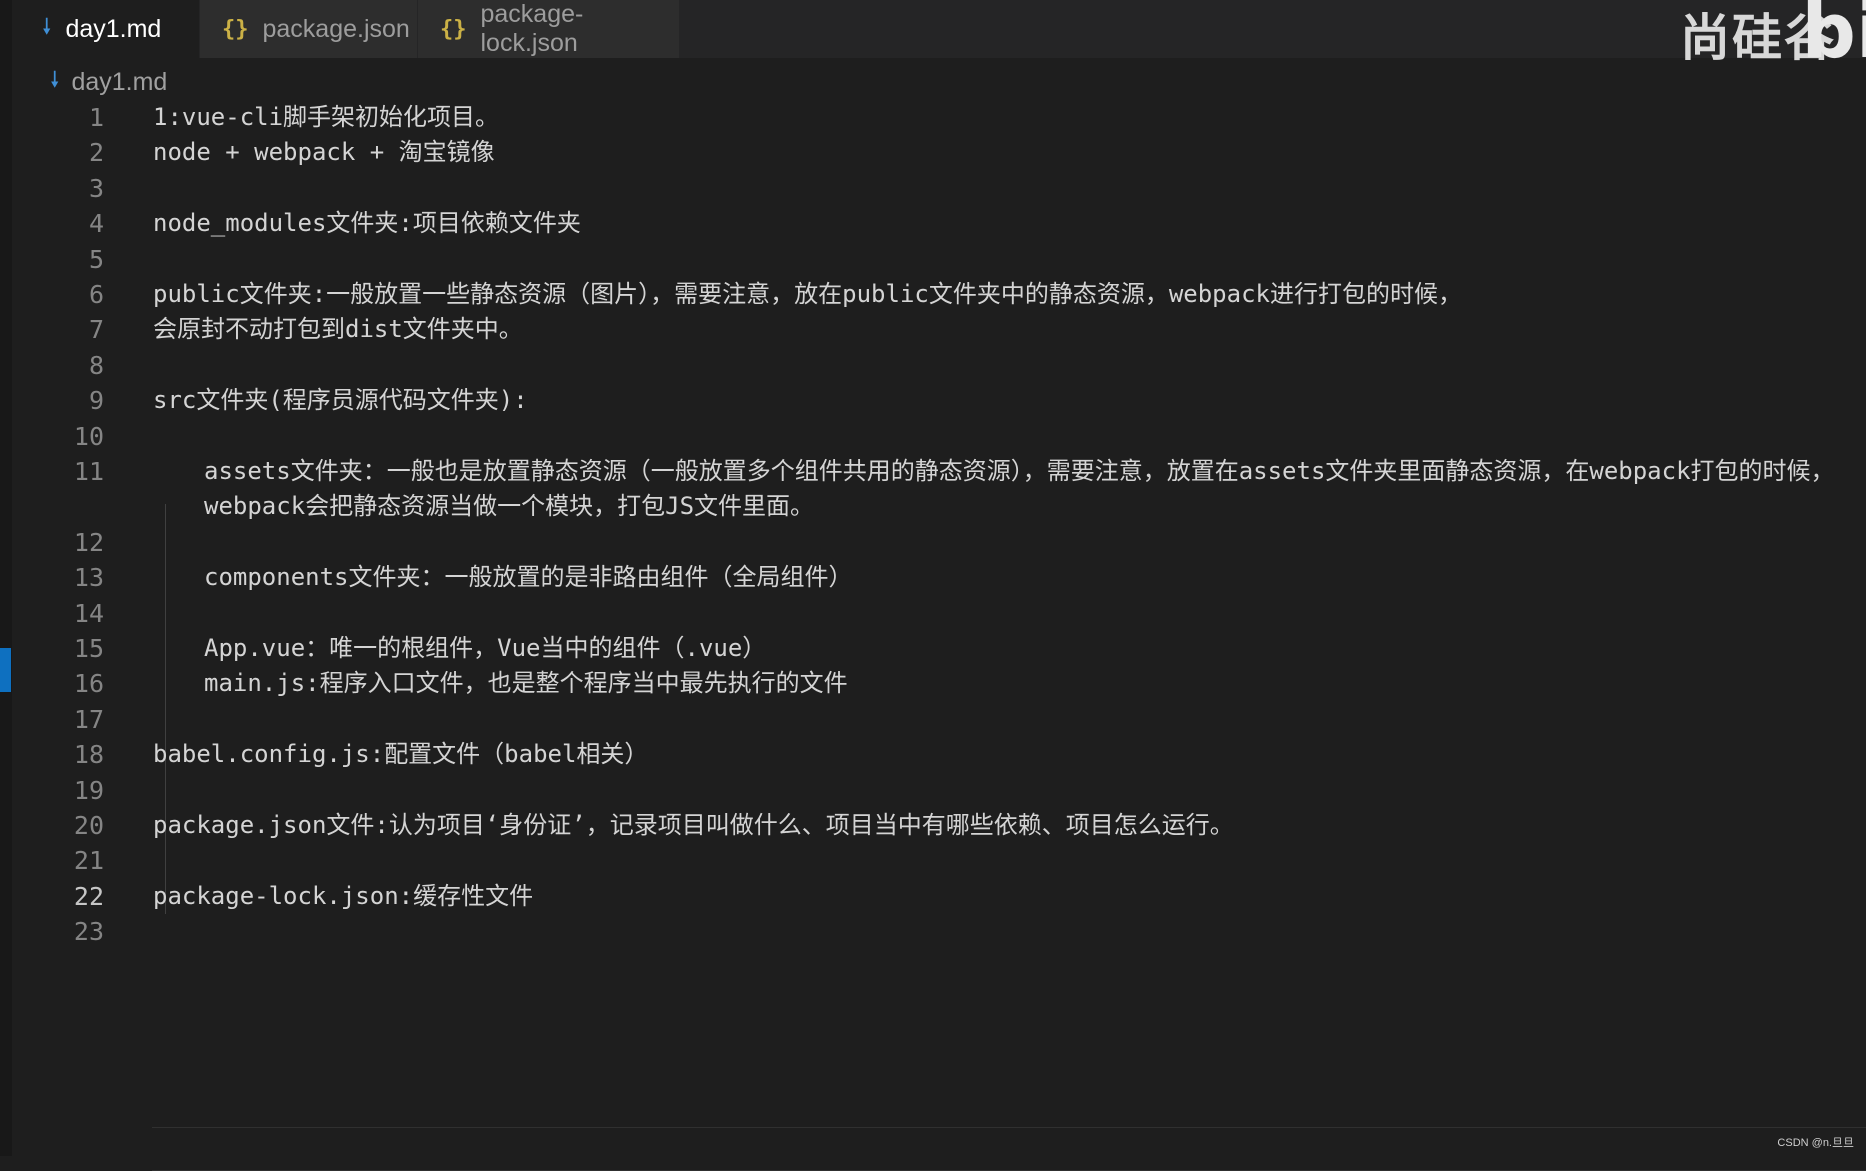 The image size is (1866, 1171). I want to click on line-number: 16, so click(88, 683).